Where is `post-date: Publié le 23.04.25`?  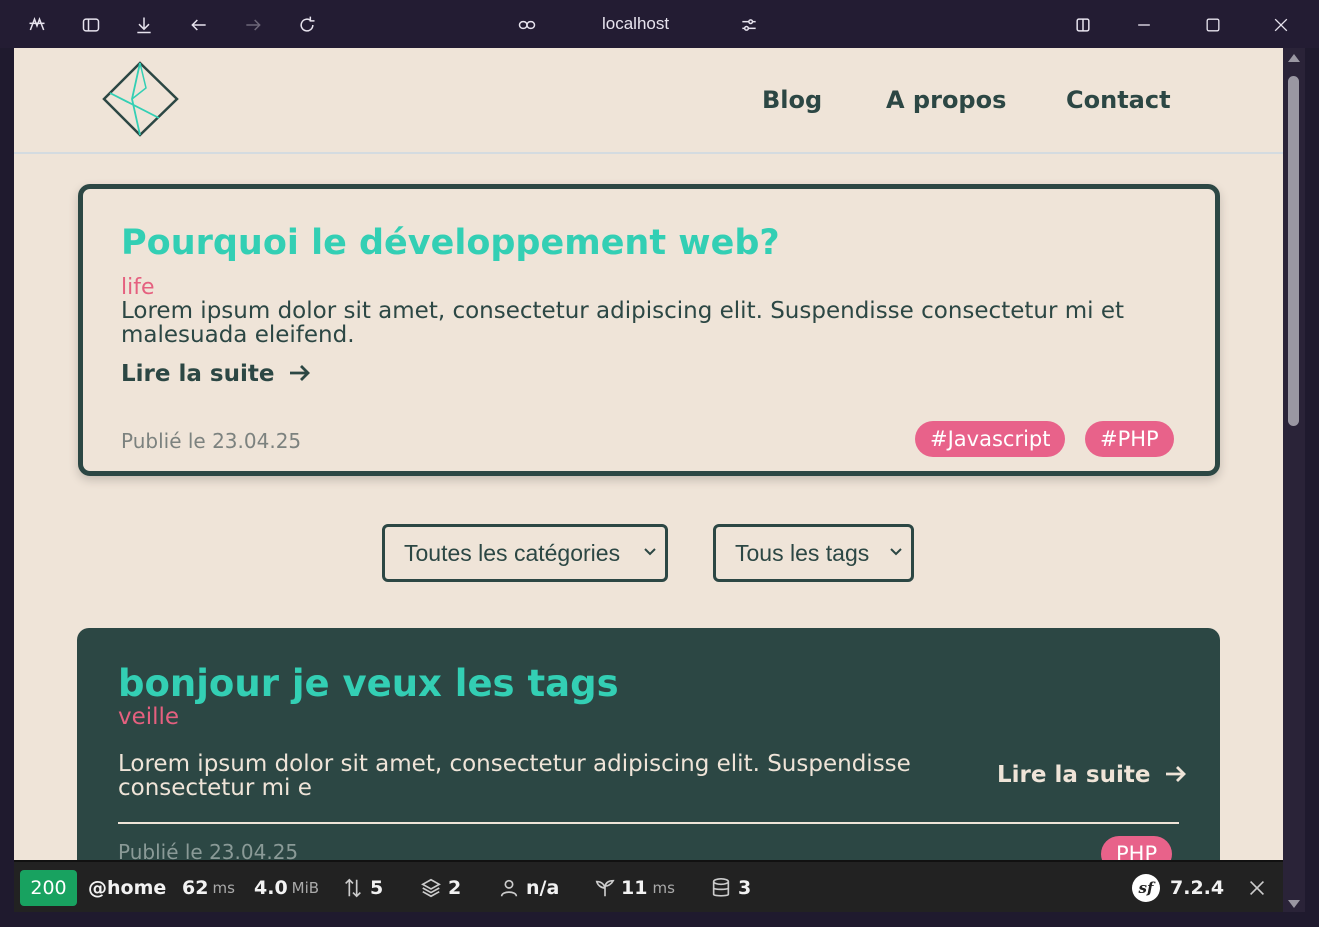 post-date: Publié le 23.04.25 is located at coordinates (208, 850).